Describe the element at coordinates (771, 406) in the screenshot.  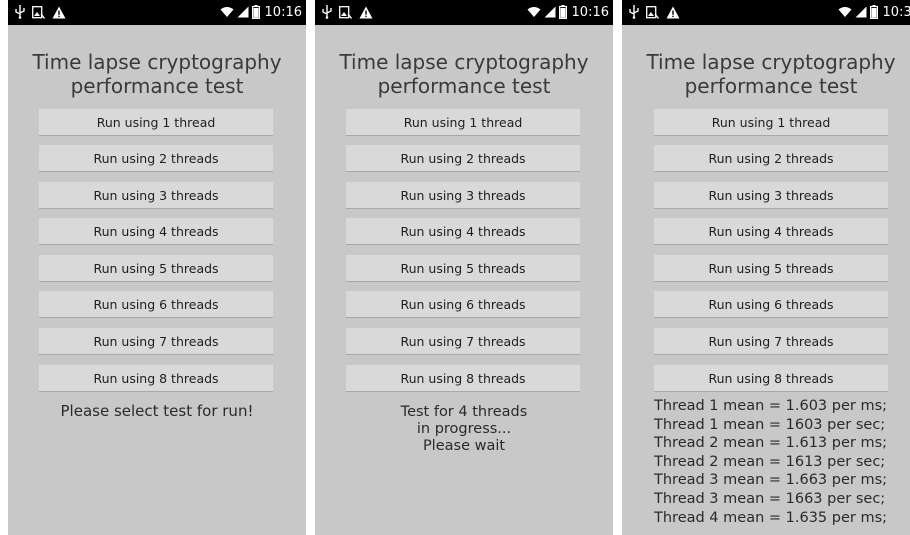
I see `result-line: Thread 1 mean = 1.603 per ms;` at that location.